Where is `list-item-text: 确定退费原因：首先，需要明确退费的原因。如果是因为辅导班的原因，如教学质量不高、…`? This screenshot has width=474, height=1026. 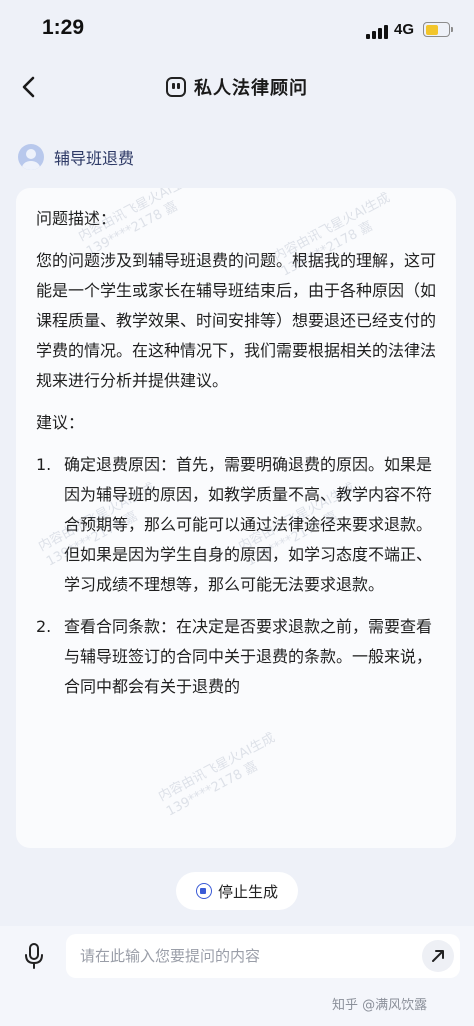
list-item-text: 确定退费原因：首先，需要明确退费的原因。如果是因为辅导班的原因，如教学质量不高、… is located at coordinates (248, 524).